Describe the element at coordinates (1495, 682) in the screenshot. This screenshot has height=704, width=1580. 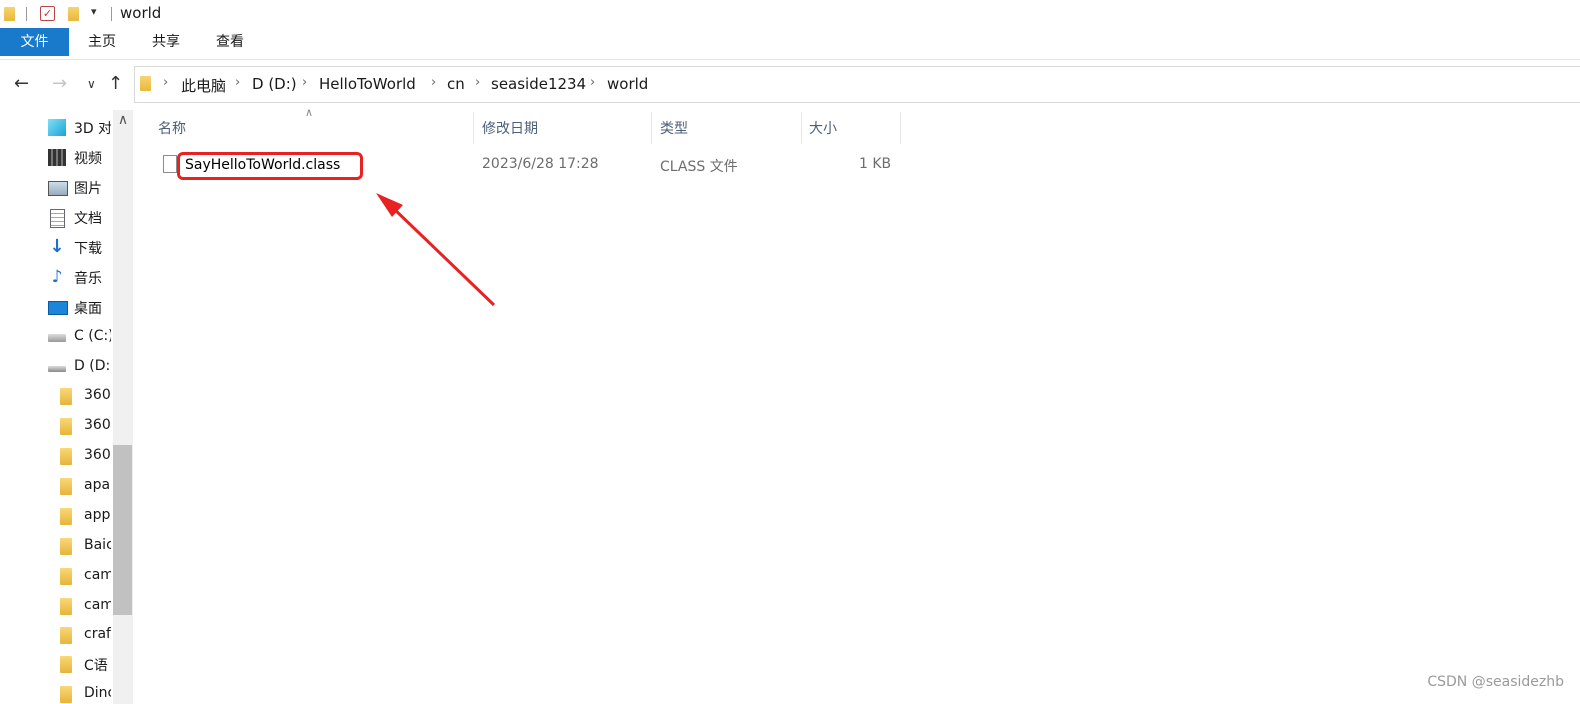
I see `watermark: CSDN @seasidezhb` at that location.